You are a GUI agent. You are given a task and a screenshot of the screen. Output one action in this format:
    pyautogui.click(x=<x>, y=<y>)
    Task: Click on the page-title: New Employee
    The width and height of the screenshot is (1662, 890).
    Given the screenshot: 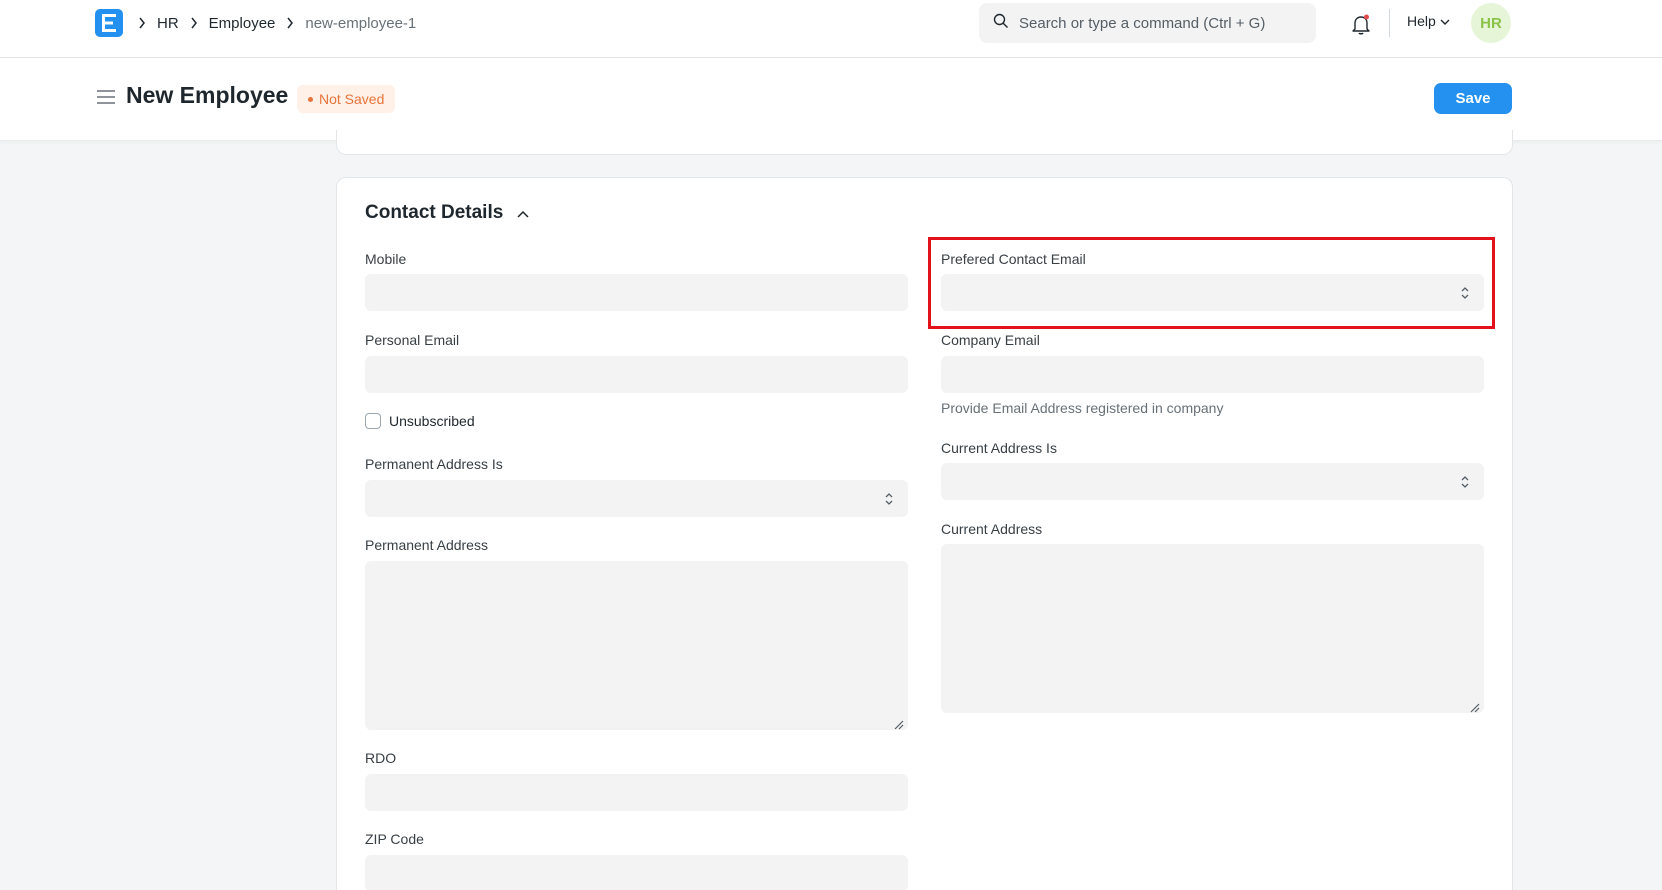 What is the action you would take?
    pyautogui.click(x=207, y=95)
    